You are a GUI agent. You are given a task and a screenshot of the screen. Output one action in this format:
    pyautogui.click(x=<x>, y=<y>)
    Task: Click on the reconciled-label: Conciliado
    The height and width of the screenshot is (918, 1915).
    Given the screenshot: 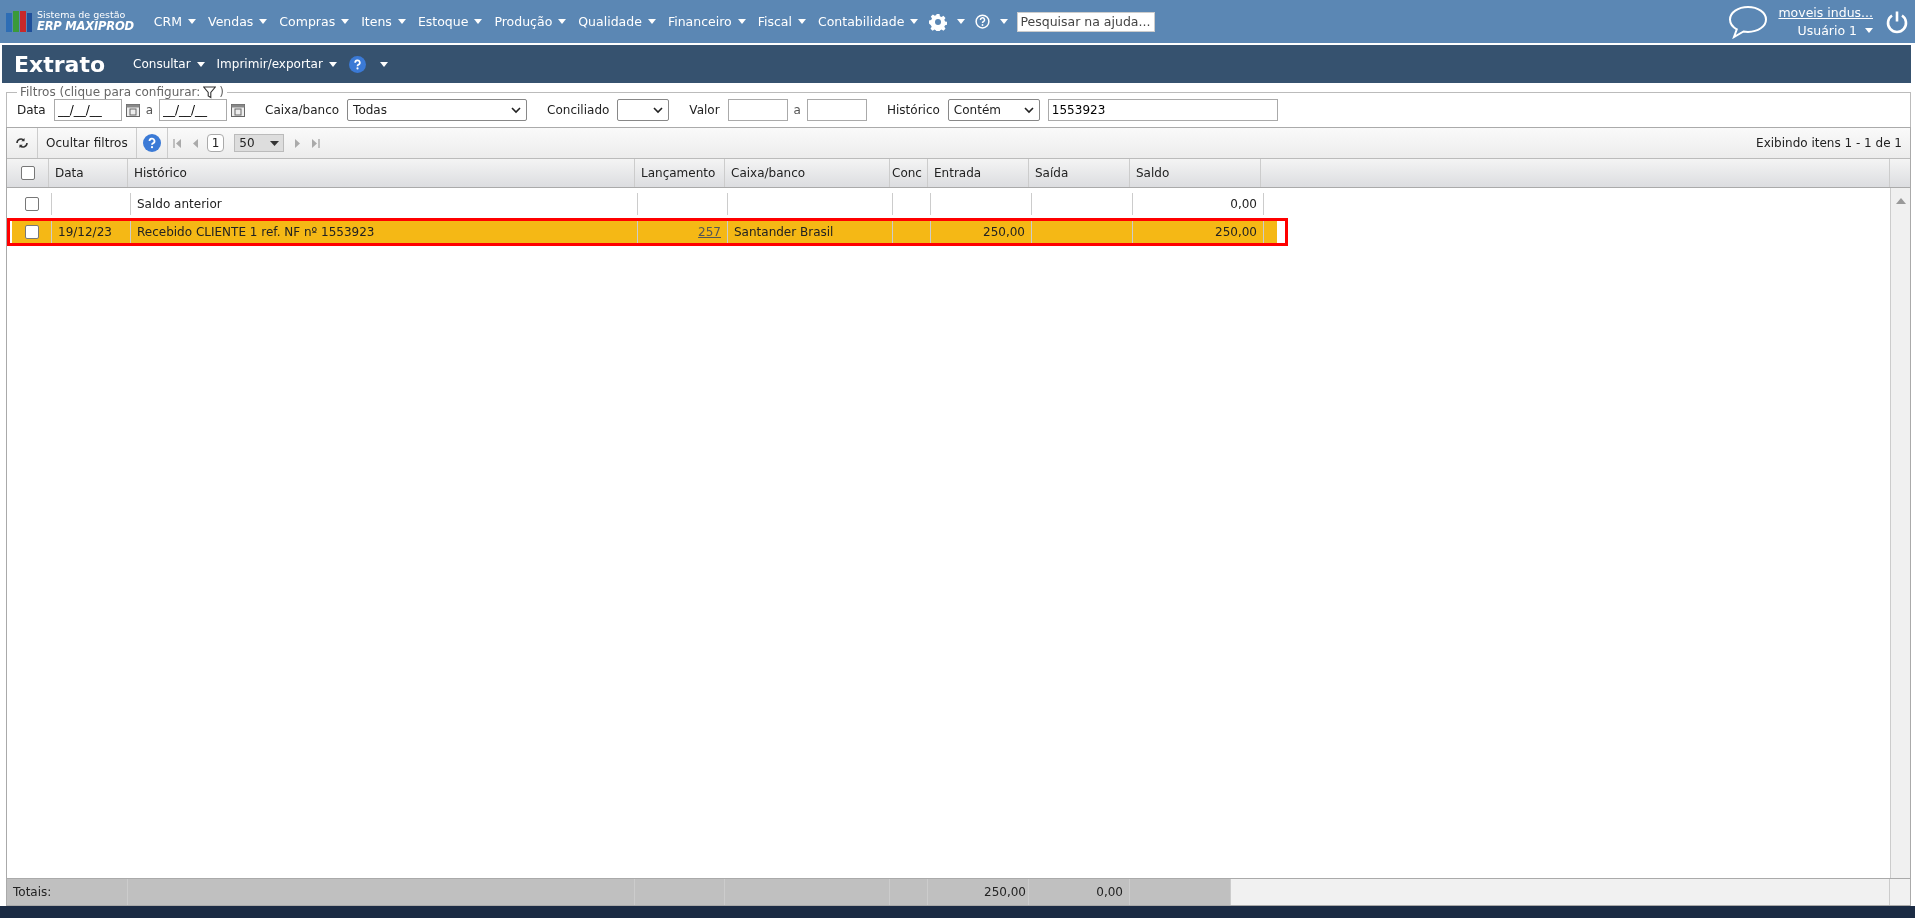 What is the action you would take?
    pyautogui.click(x=578, y=110)
    